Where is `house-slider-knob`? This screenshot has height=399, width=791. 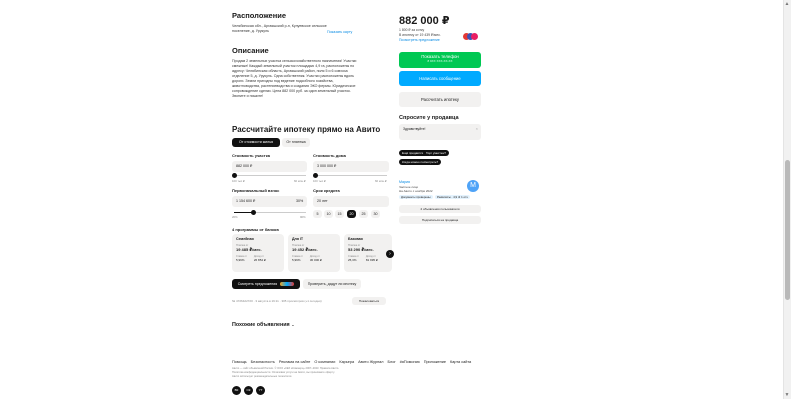 house-slider-knob is located at coordinates (315, 175).